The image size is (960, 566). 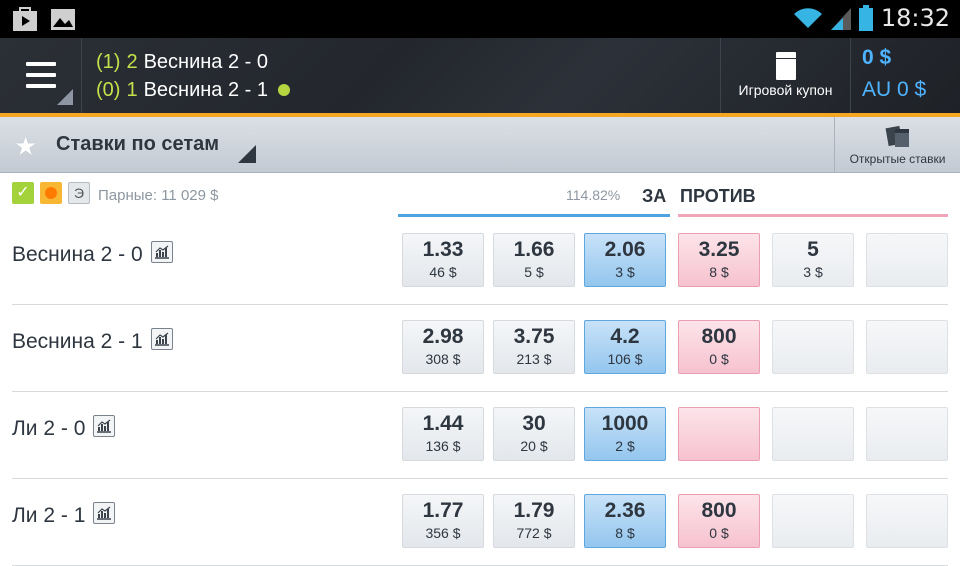 I want to click on odds-value: 4.2, so click(x=625, y=336).